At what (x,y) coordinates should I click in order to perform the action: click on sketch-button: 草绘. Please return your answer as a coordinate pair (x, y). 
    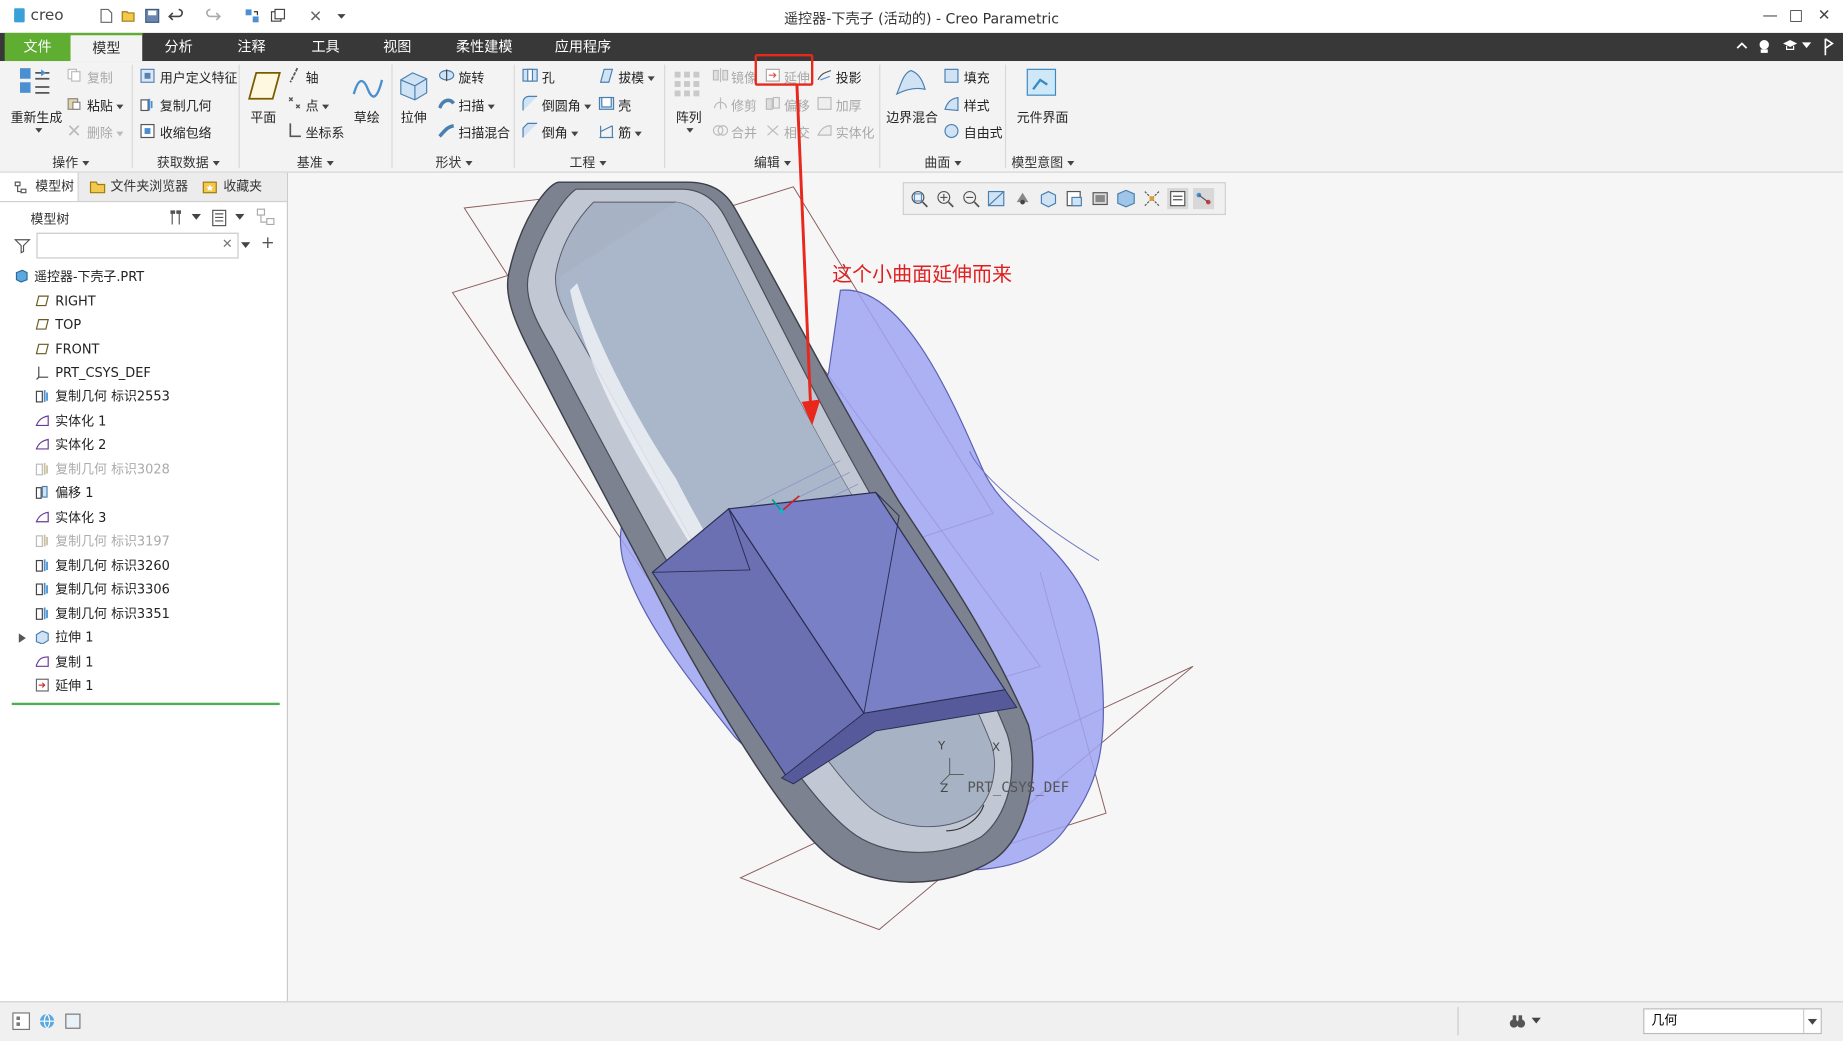
    Looking at the image, I should click on (367, 117).